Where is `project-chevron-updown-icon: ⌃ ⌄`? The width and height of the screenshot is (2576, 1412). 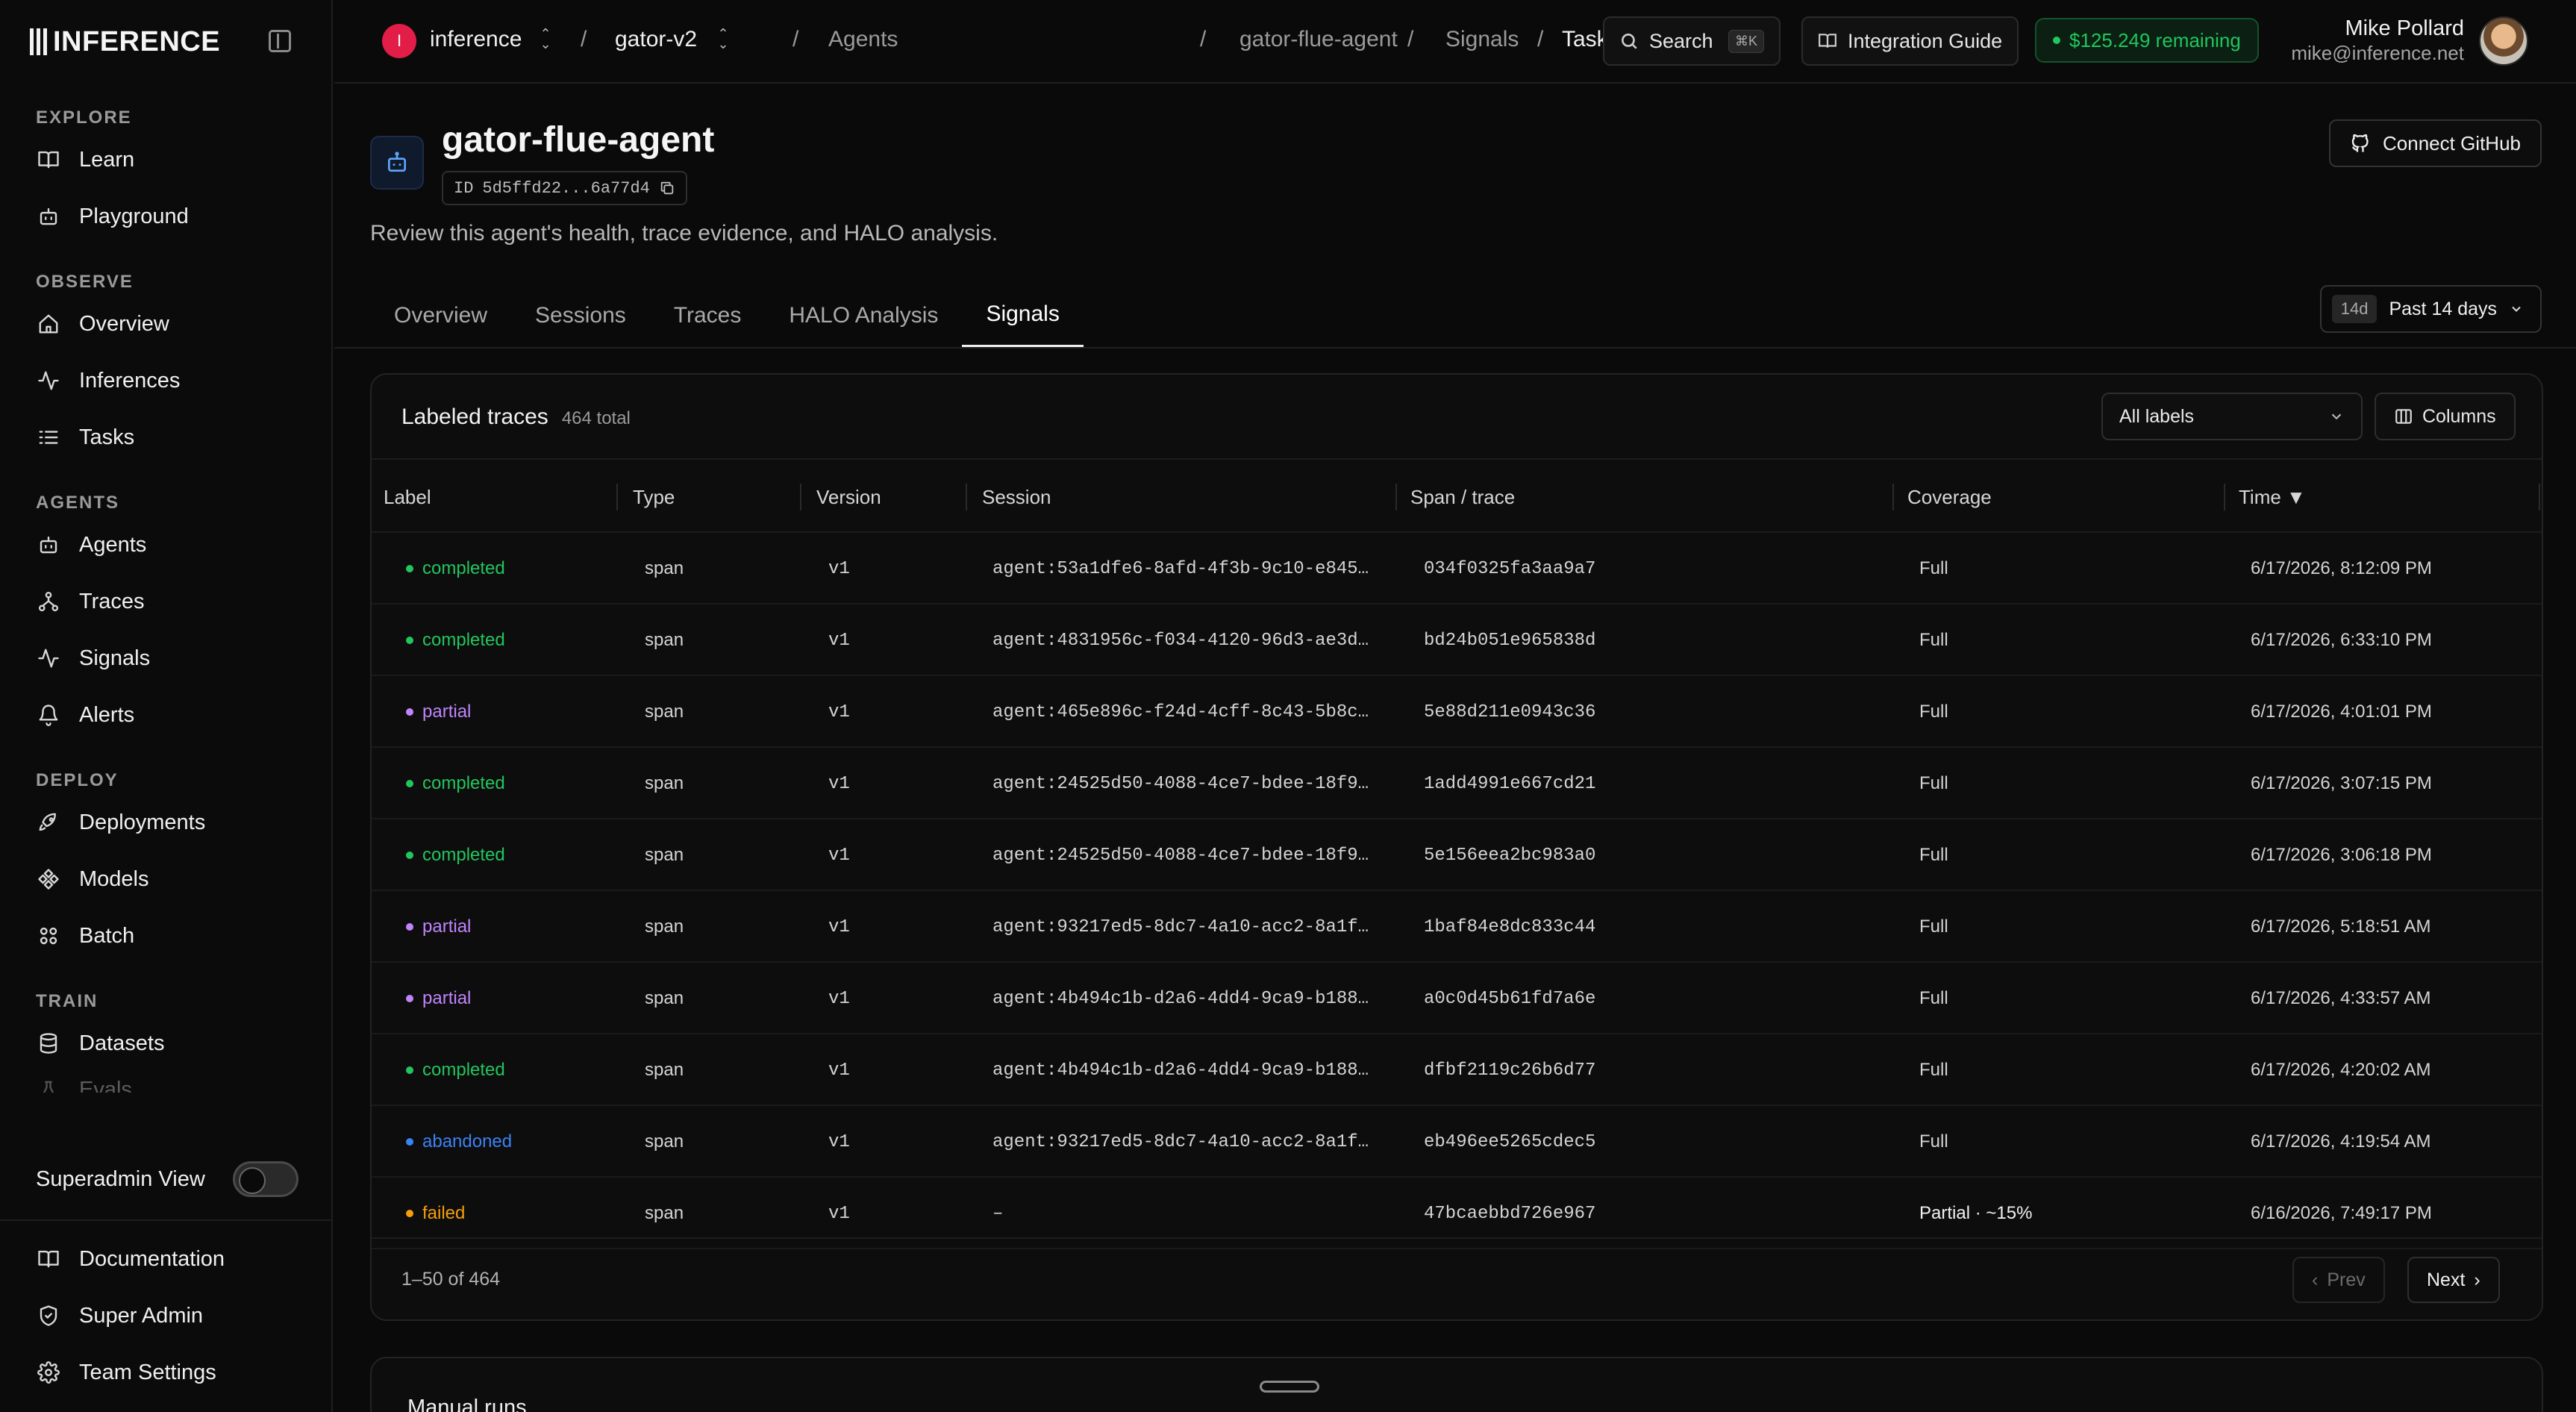
project-chevron-updown-icon: ⌃ ⌄ is located at coordinates (723, 39).